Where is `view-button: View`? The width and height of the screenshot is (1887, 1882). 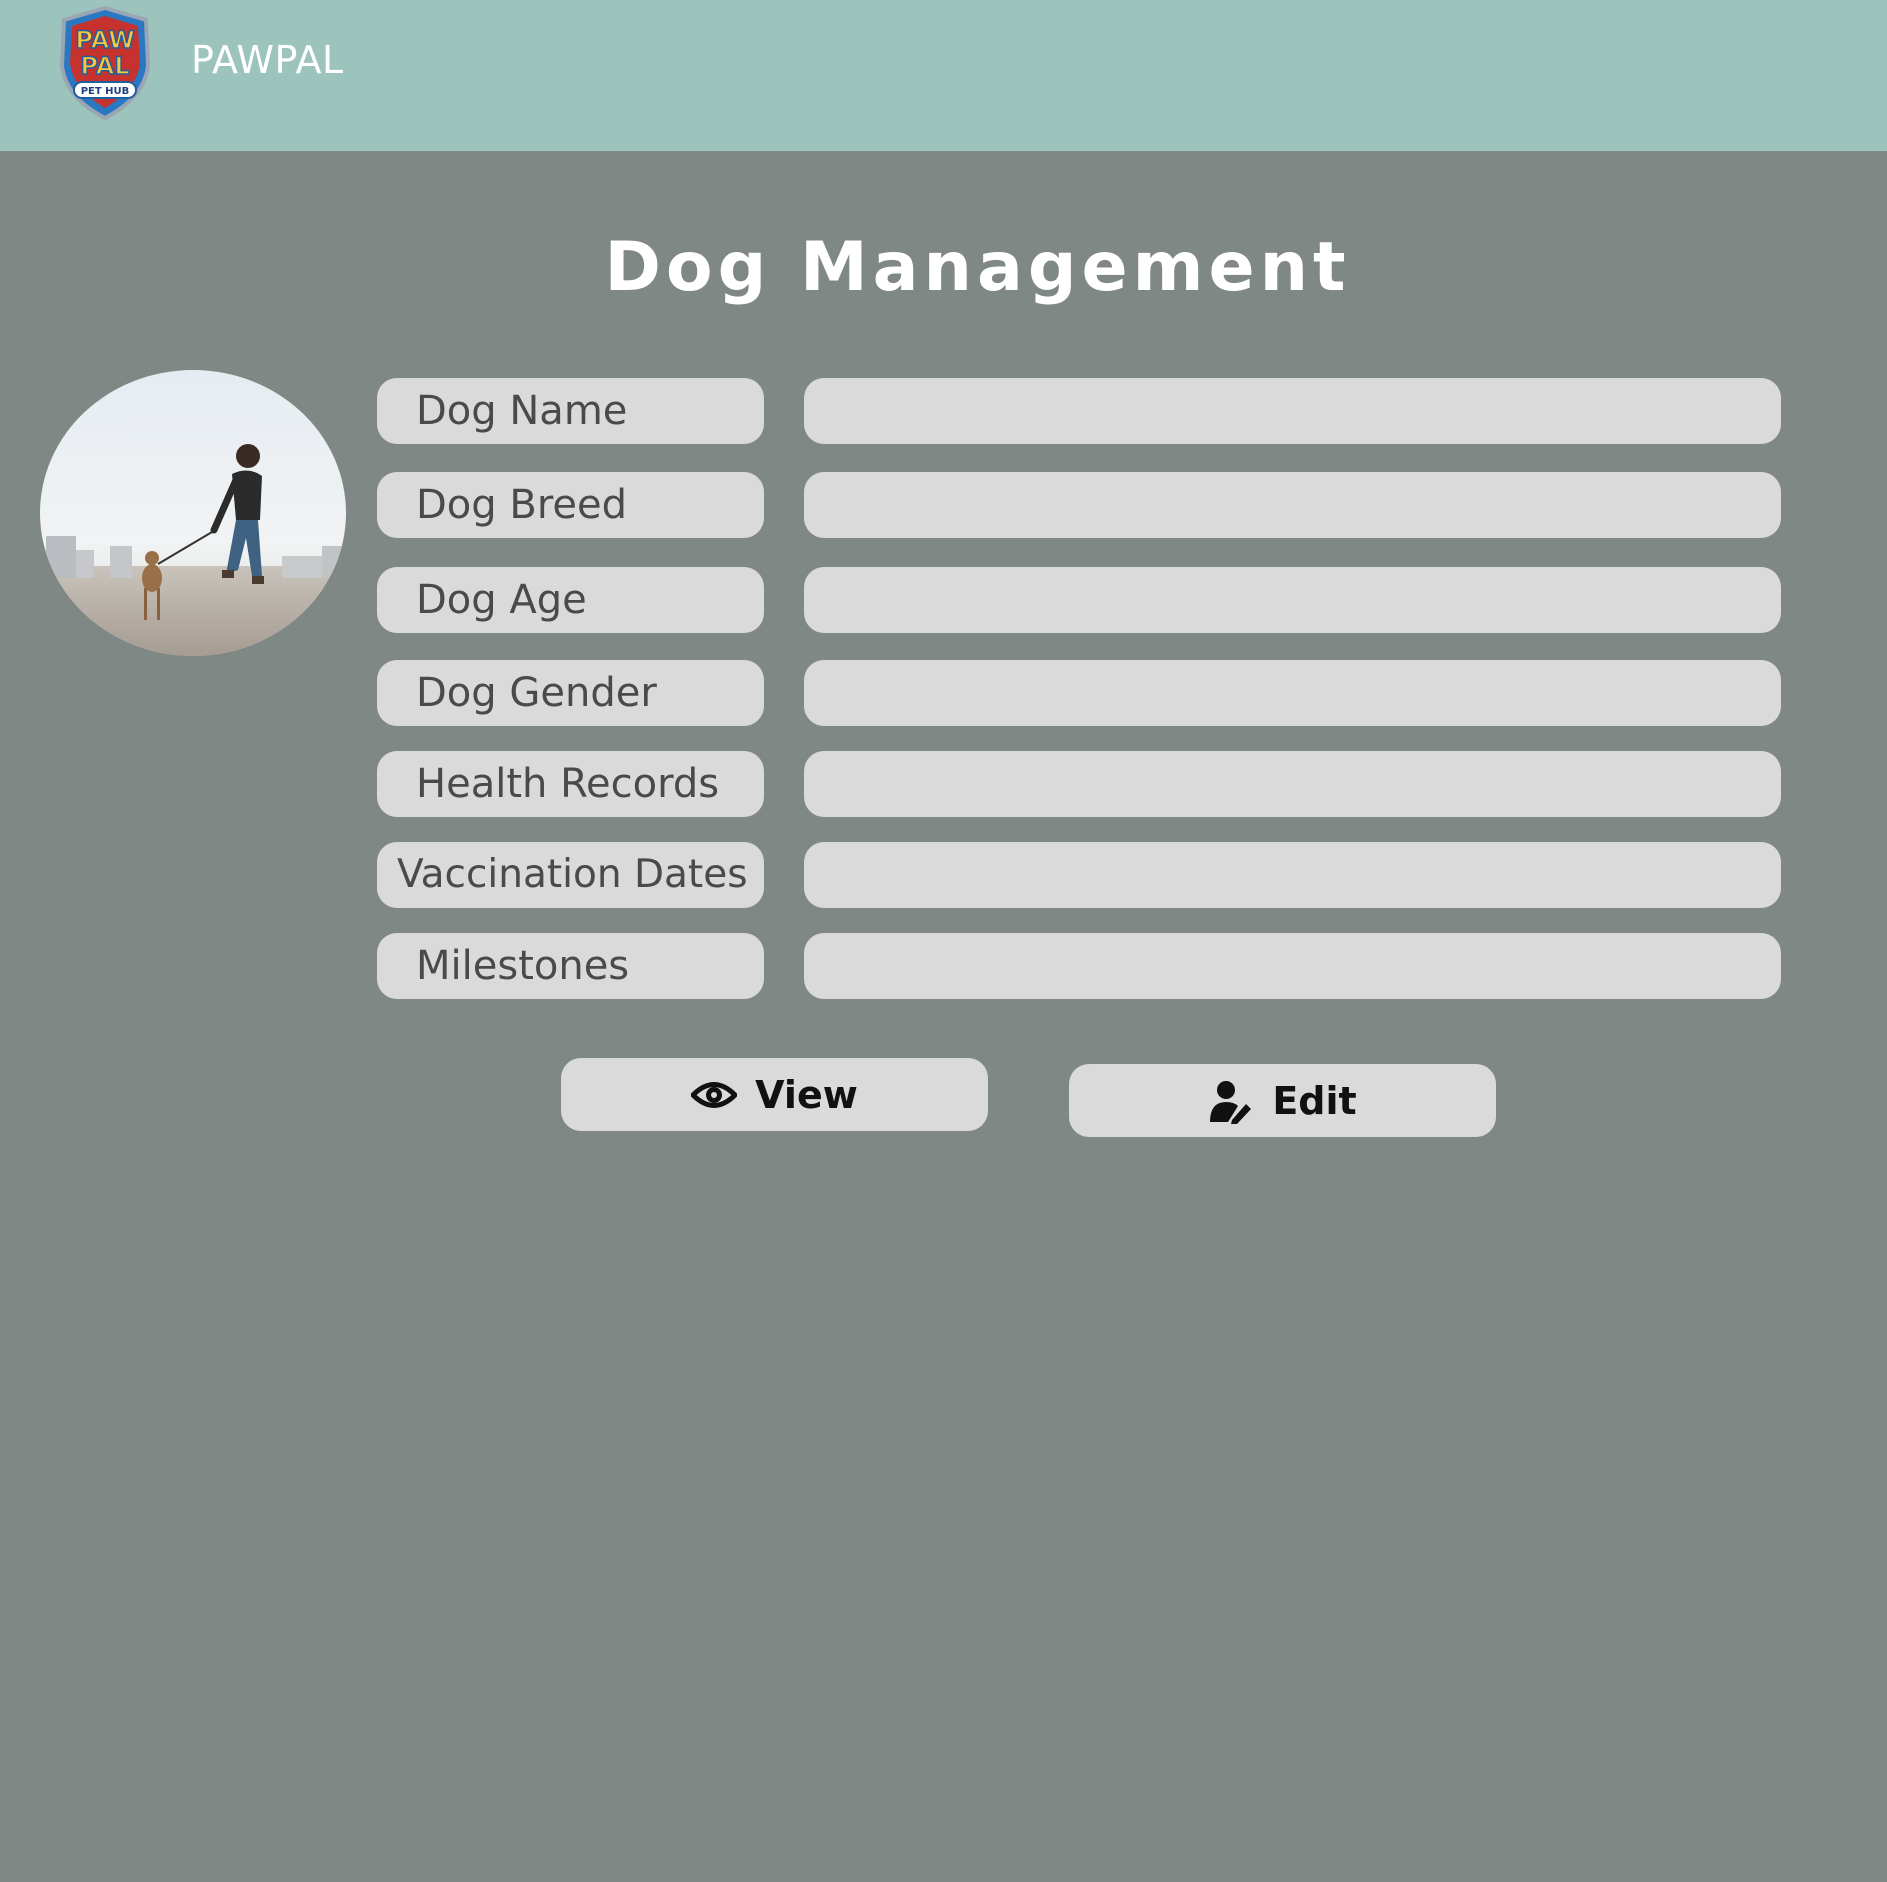
view-button: View is located at coordinates (774, 1094).